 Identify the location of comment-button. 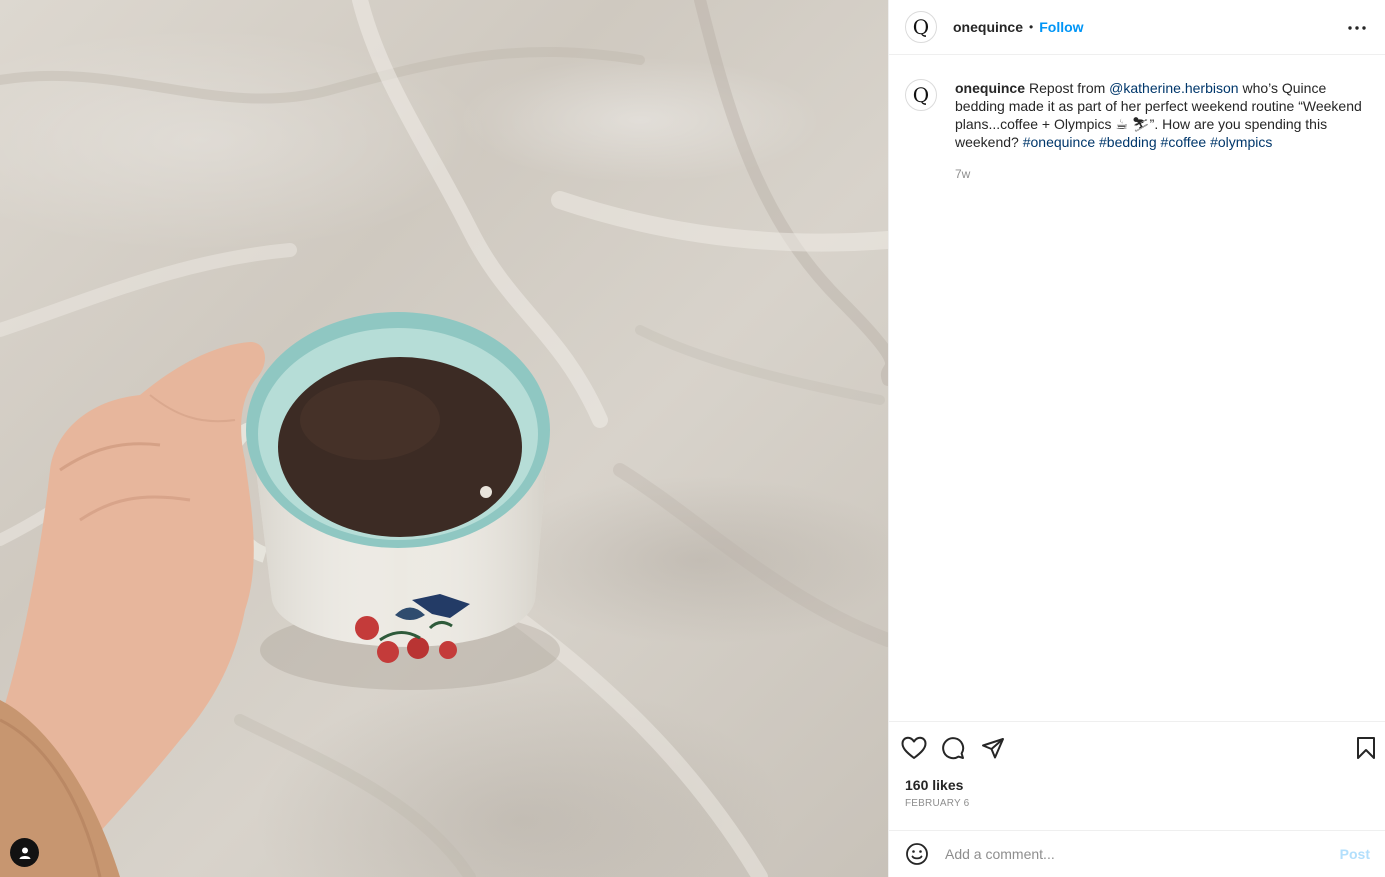
(961, 748).